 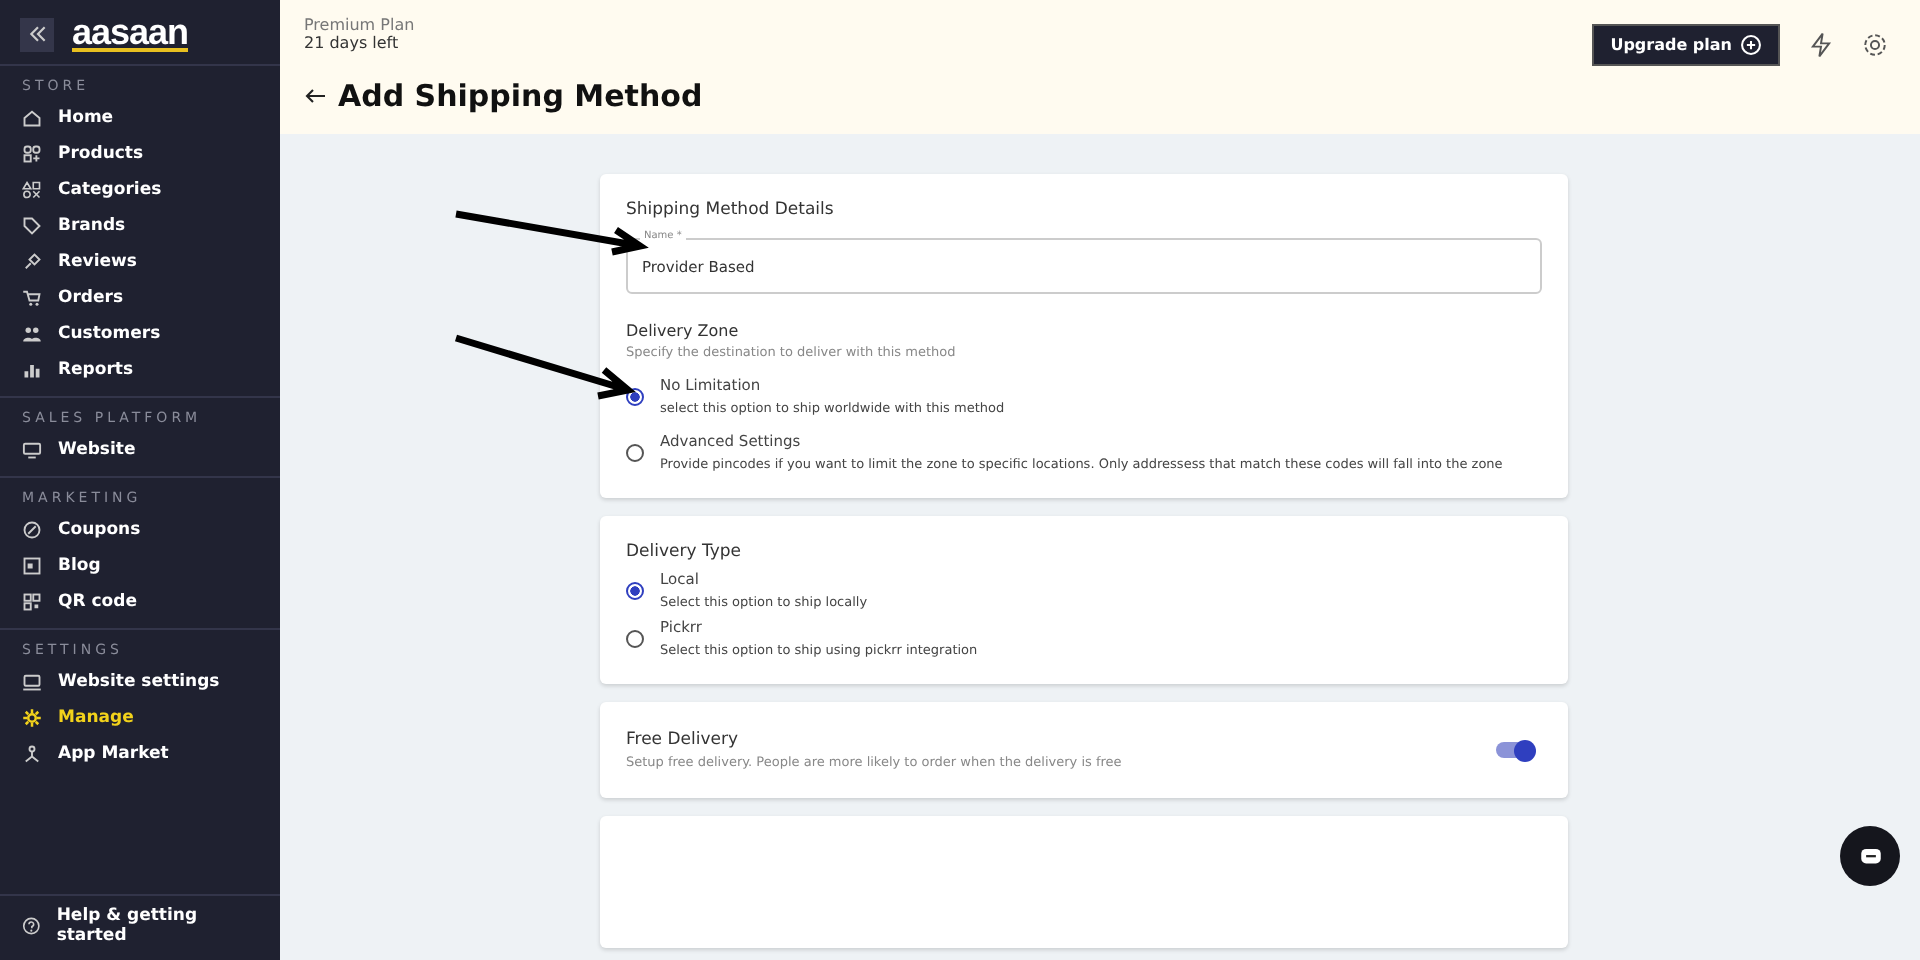 What do you see at coordinates (140, 754) in the screenshot?
I see `nav-item: App Market` at bounding box center [140, 754].